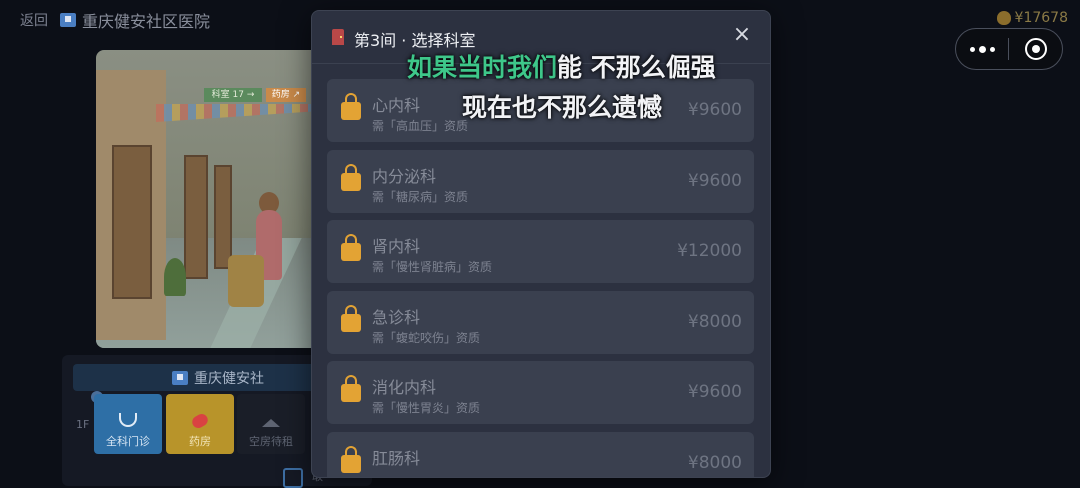 The width and height of the screenshot is (1080, 488). I want to click on department-name: 心内科, so click(396, 105).